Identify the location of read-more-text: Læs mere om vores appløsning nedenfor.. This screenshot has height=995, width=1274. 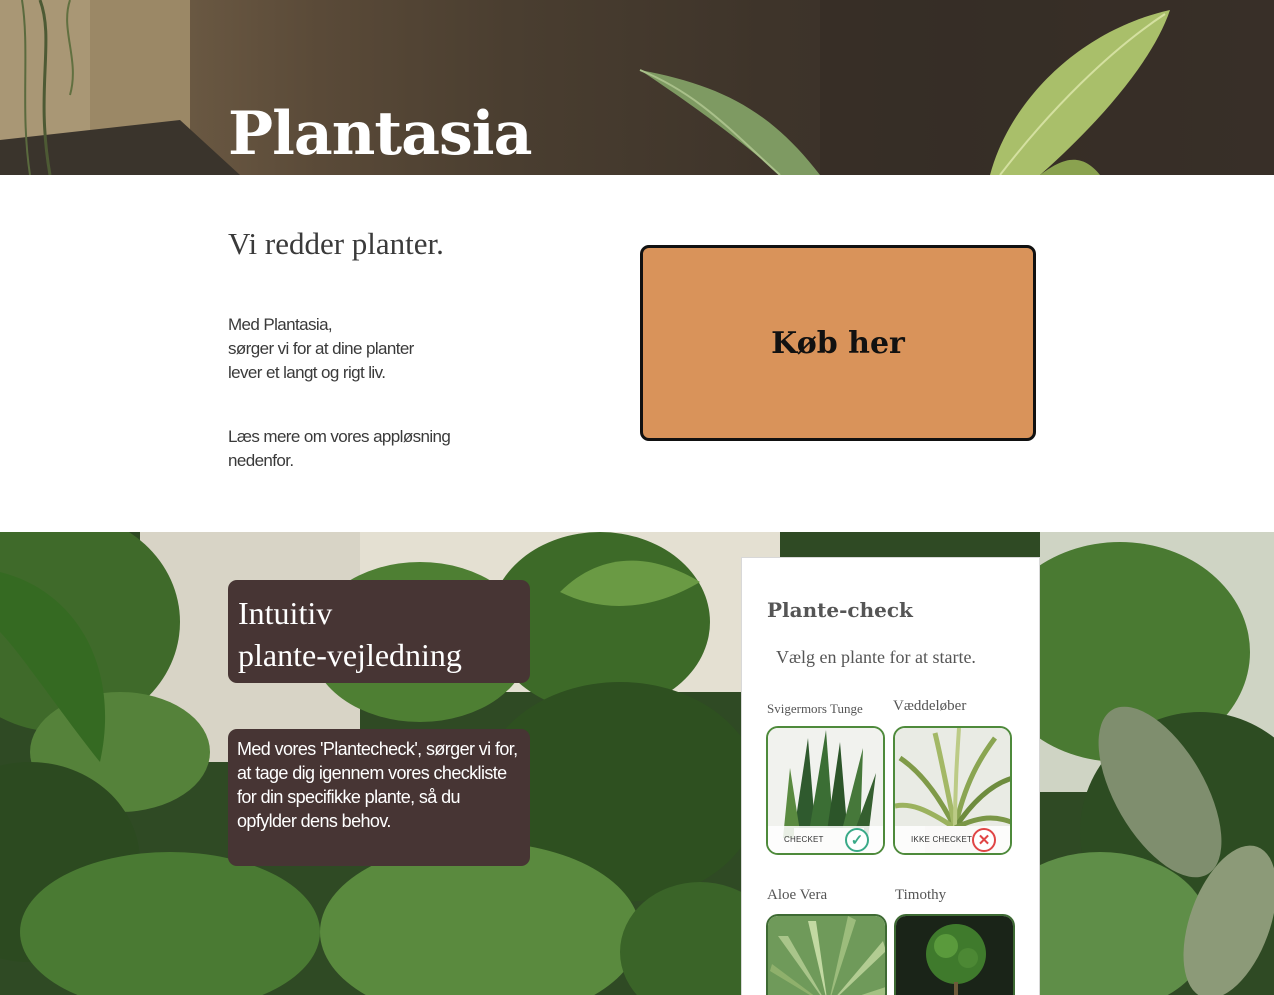
(339, 448).